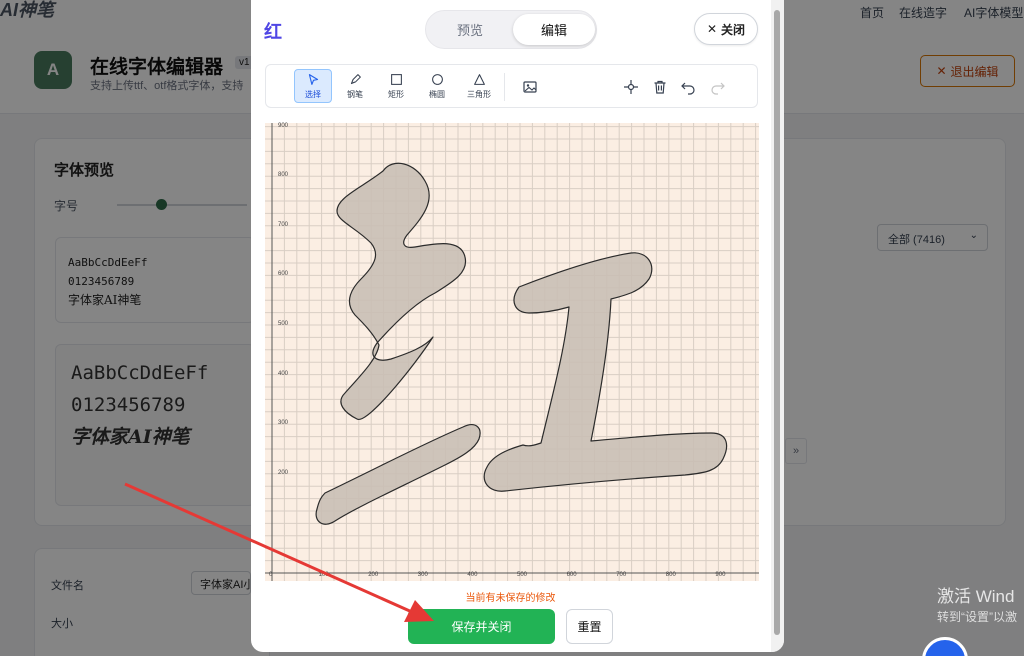  What do you see at coordinates (279, 552) in the screenshot?
I see `red-annotation-arrow` at bounding box center [279, 552].